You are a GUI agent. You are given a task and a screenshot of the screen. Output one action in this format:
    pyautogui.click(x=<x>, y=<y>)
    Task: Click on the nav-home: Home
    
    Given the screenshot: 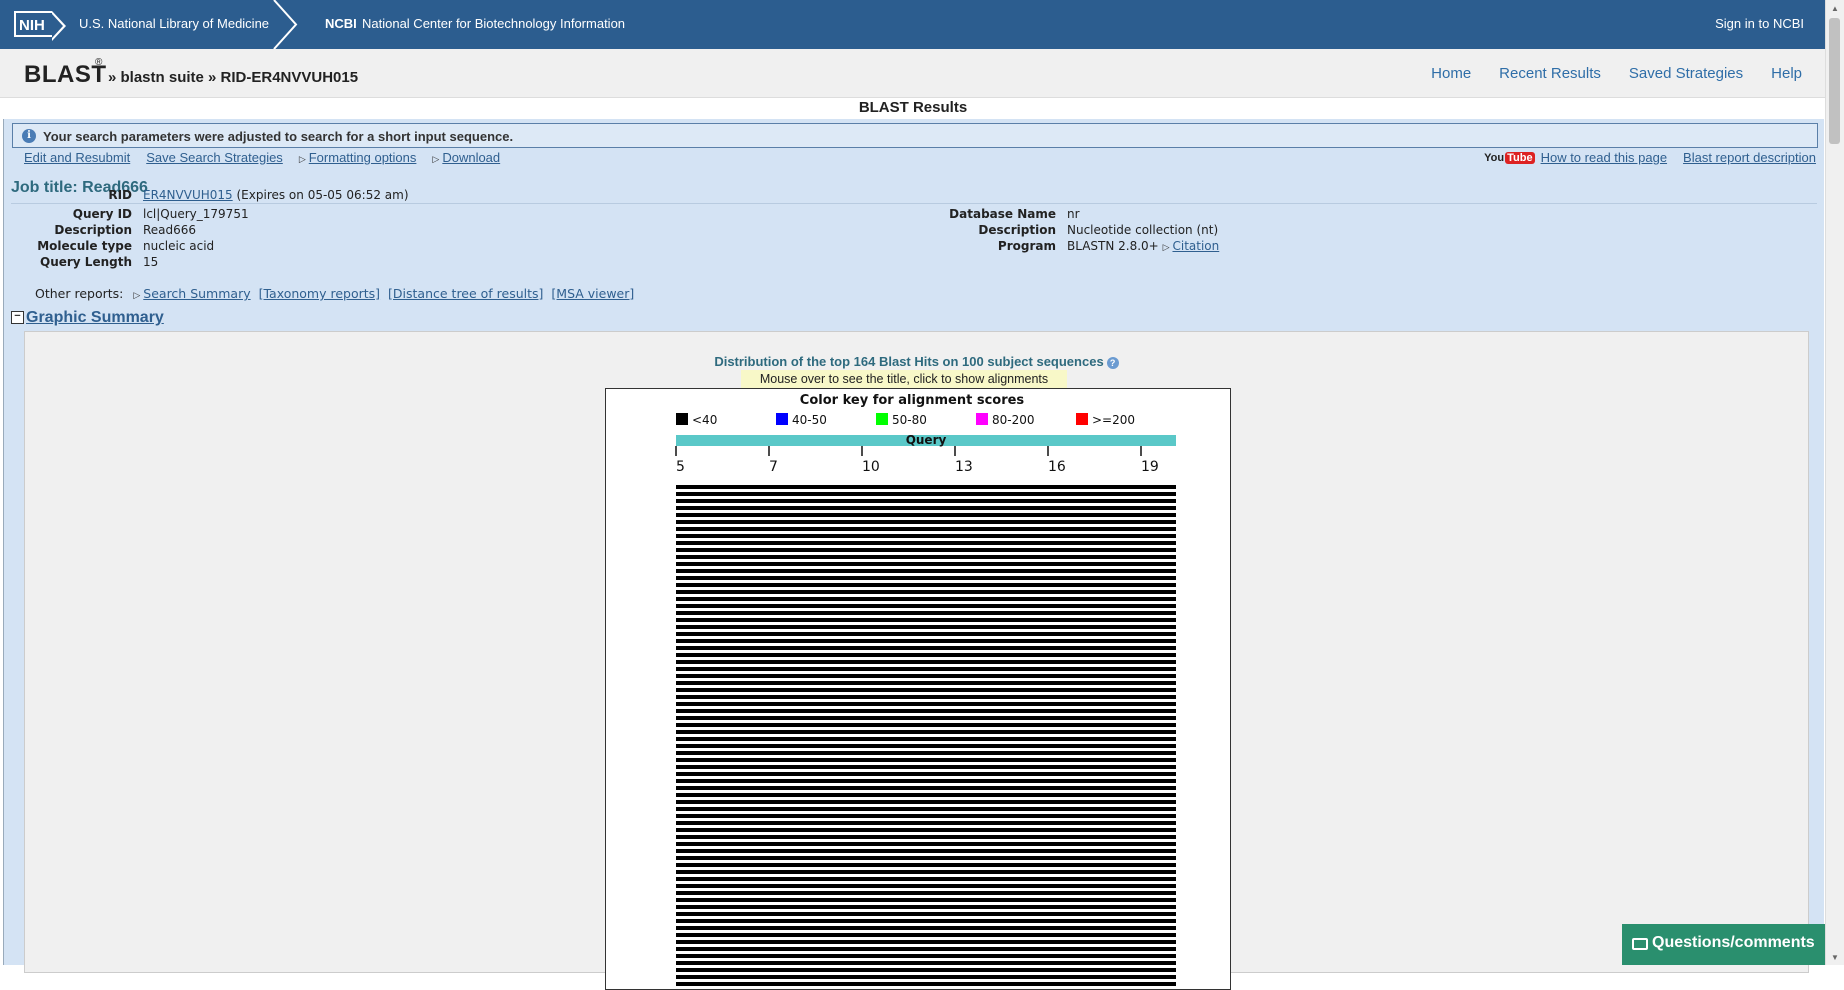 What is the action you would take?
    pyautogui.click(x=1451, y=73)
    